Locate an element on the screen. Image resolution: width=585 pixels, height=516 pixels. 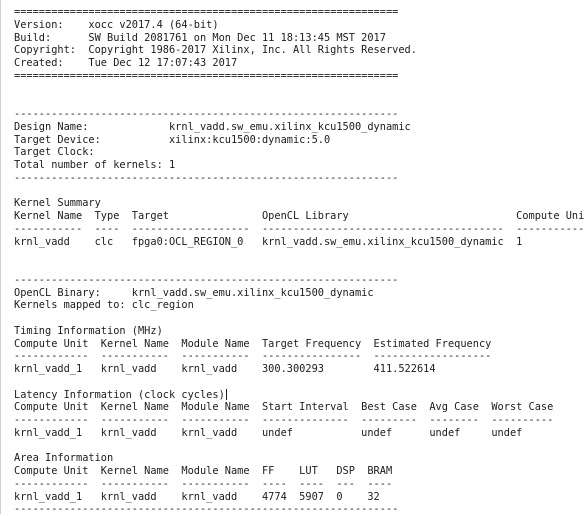
report-line: Area Information is located at coordinates (64, 458).